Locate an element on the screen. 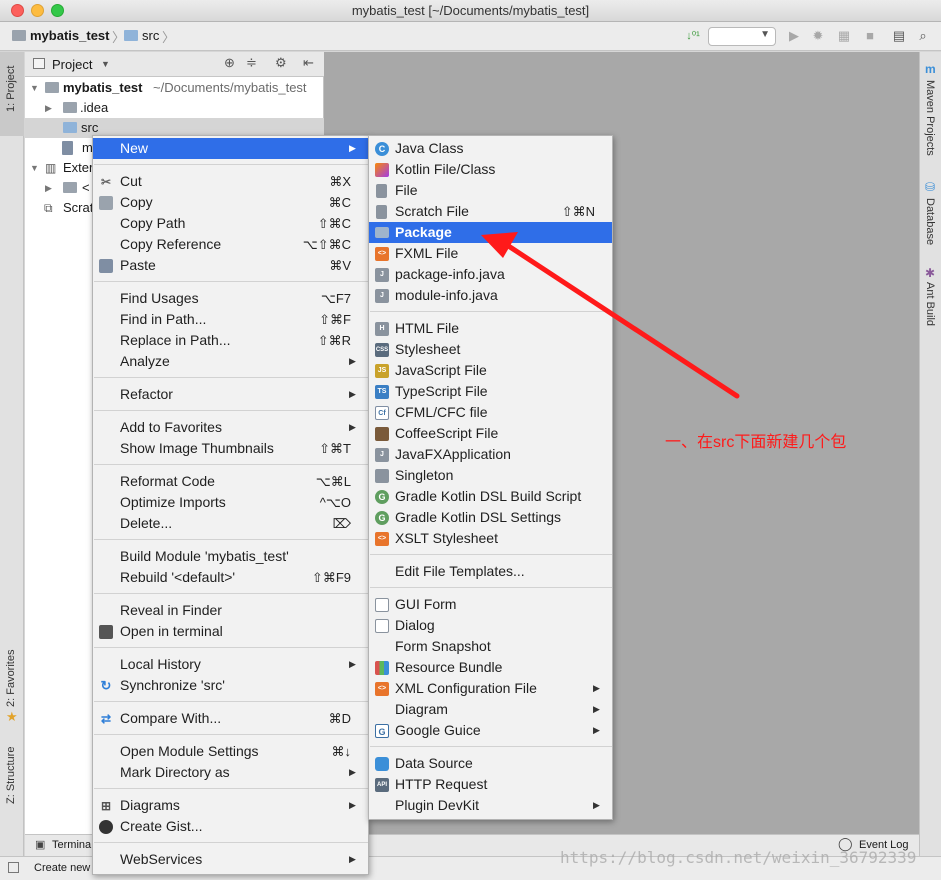 The image size is (941, 880). annotation-arrow-shaft is located at coordinates (623, 321).